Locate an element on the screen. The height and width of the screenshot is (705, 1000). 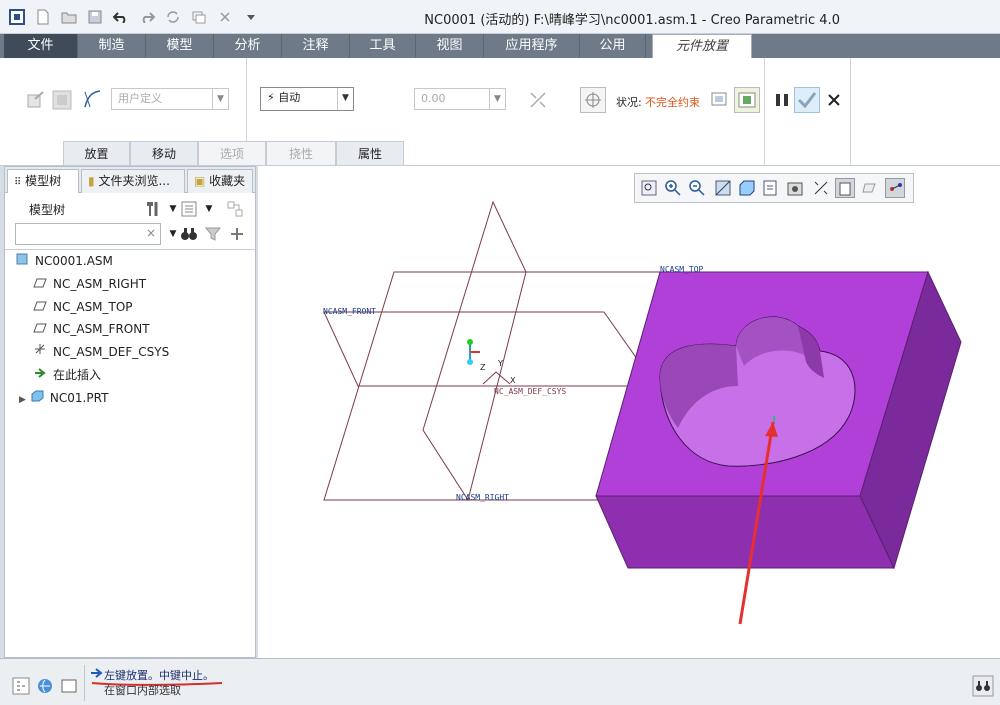
fullscreen-icon is located at coordinates (69, 686).